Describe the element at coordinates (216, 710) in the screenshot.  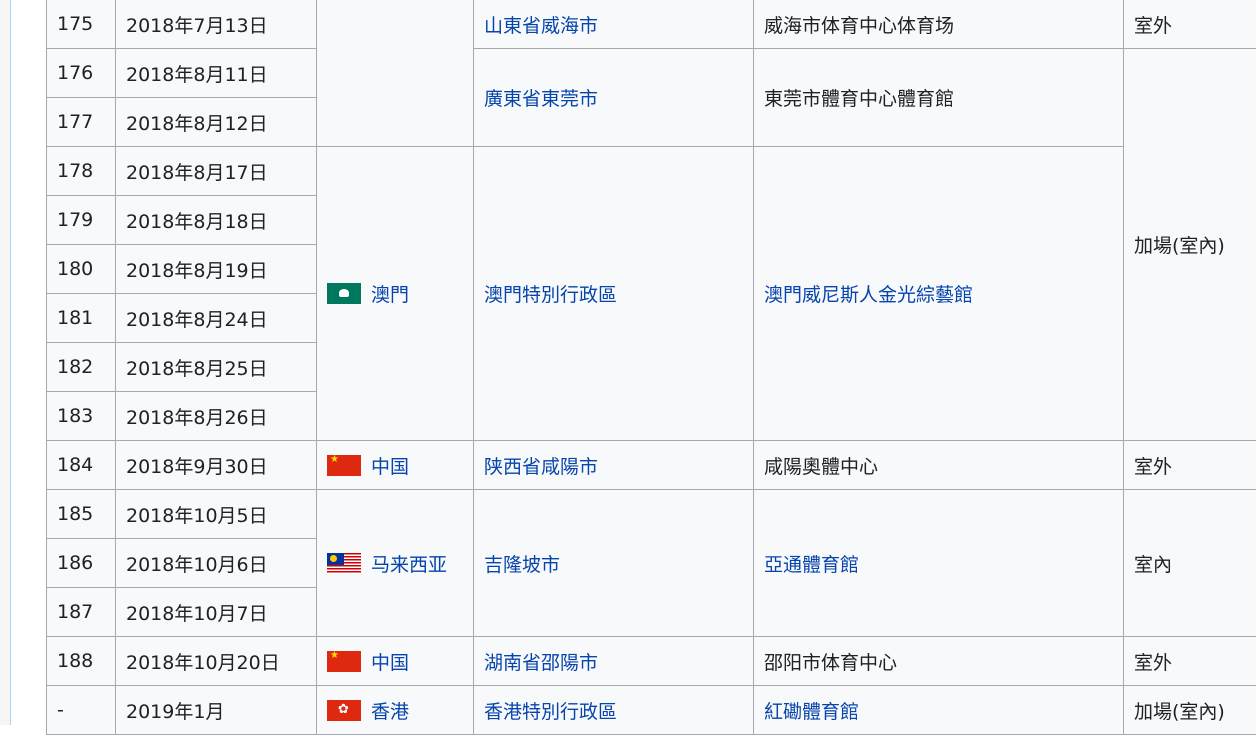
I see `show-date: 2019年1月` at that location.